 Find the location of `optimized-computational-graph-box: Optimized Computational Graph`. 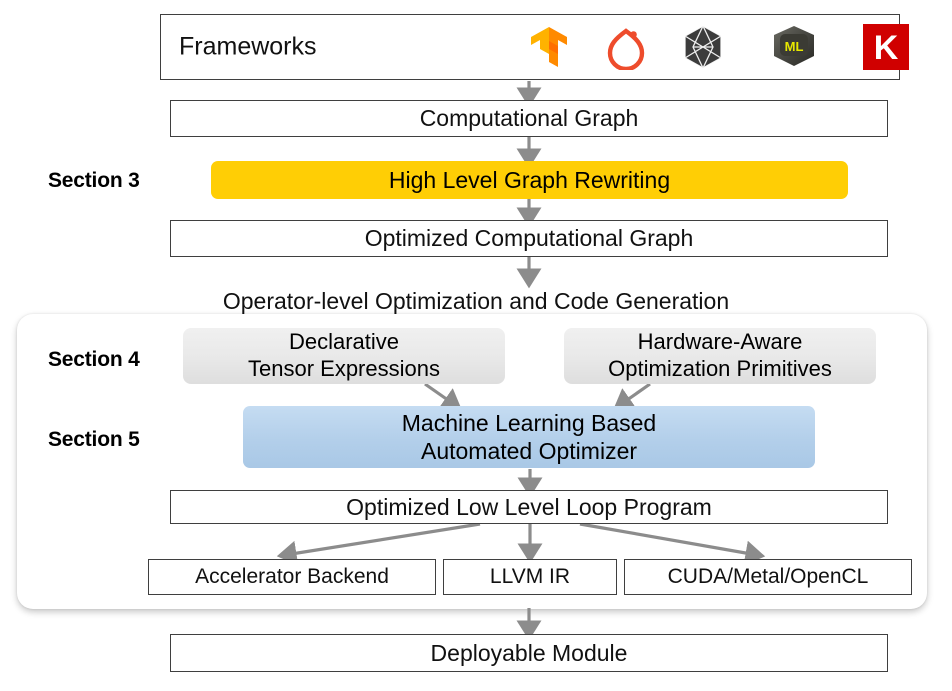

optimized-computational-graph-box: Optimized Computational Graph is located at coordinates (529, 238).